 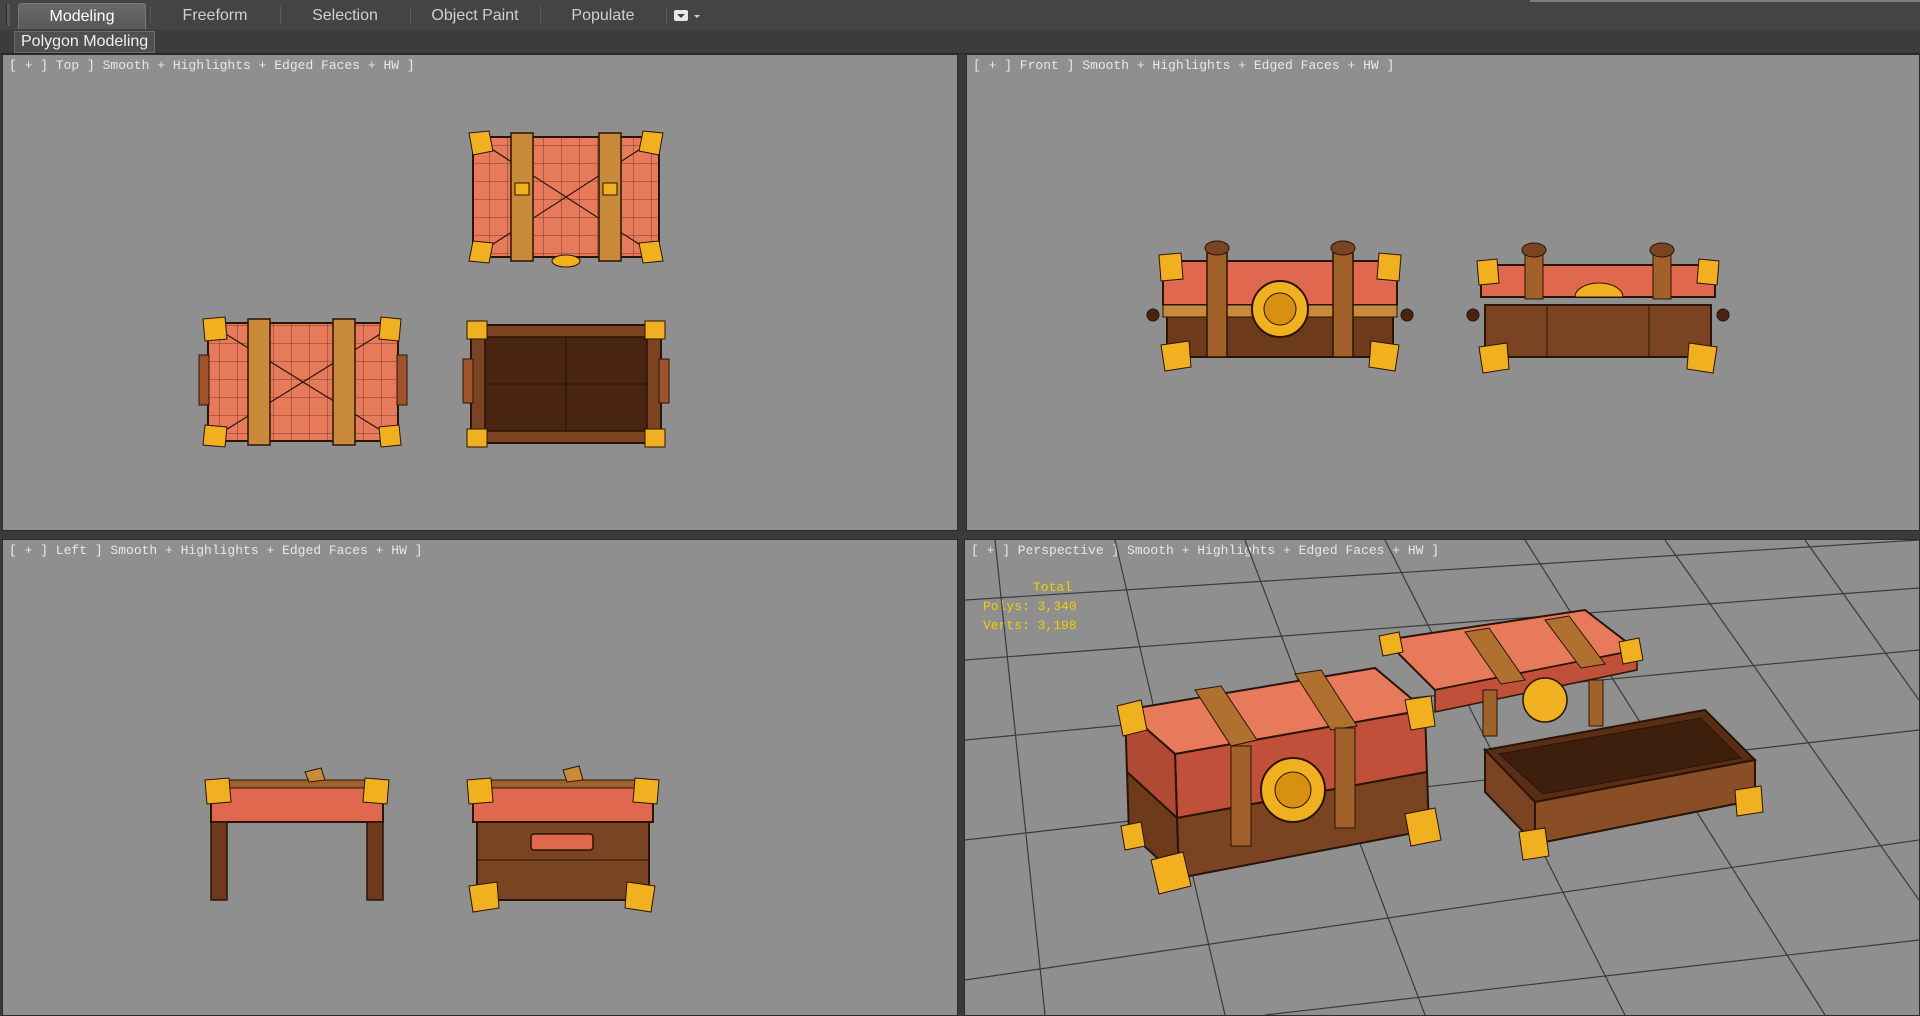 I want to click on lid-left-view, so click(x=297, y=834).